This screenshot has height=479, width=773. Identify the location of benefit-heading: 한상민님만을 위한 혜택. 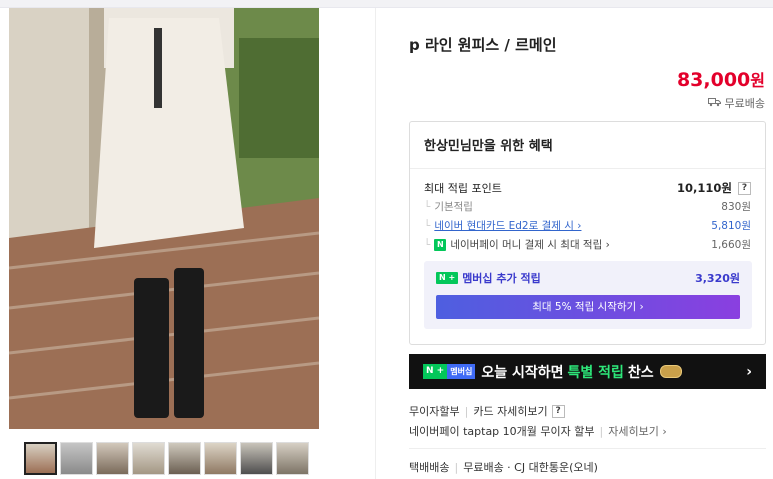
(488, 146).